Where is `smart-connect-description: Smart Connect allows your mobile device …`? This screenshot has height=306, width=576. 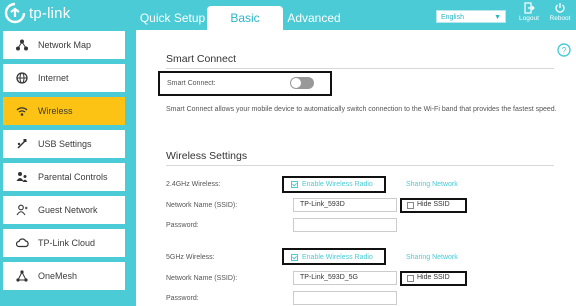
smart-connect-description: Smart Connect allows your mobile device … is located at coordinates (361, 109).